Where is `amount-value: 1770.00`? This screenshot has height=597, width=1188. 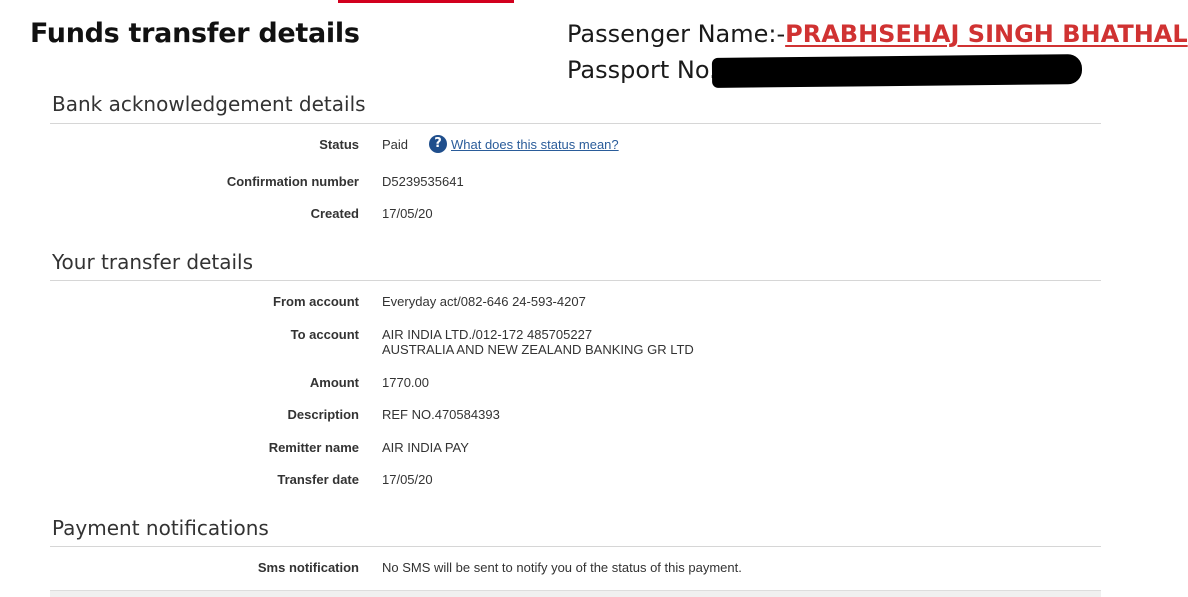
amount-value: 1770.00 is located at coordinates (405, 382).